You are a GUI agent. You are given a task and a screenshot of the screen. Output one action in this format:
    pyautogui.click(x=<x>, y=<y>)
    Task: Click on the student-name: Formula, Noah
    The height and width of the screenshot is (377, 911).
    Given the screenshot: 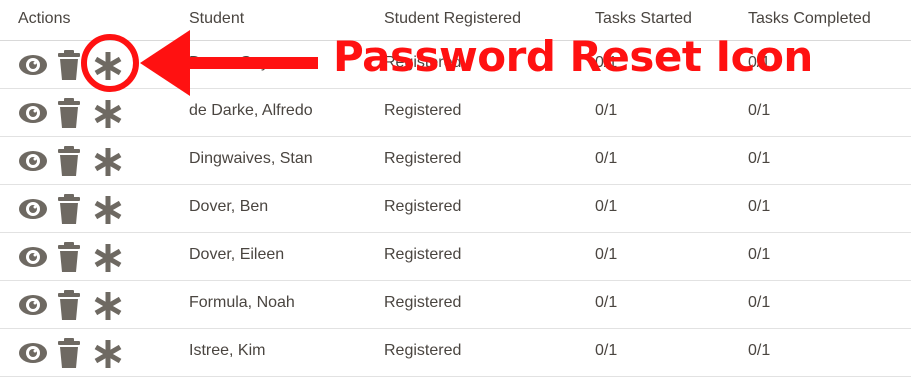 What is the action you would take?
    pyautogui.click(x=242, y=303)
    